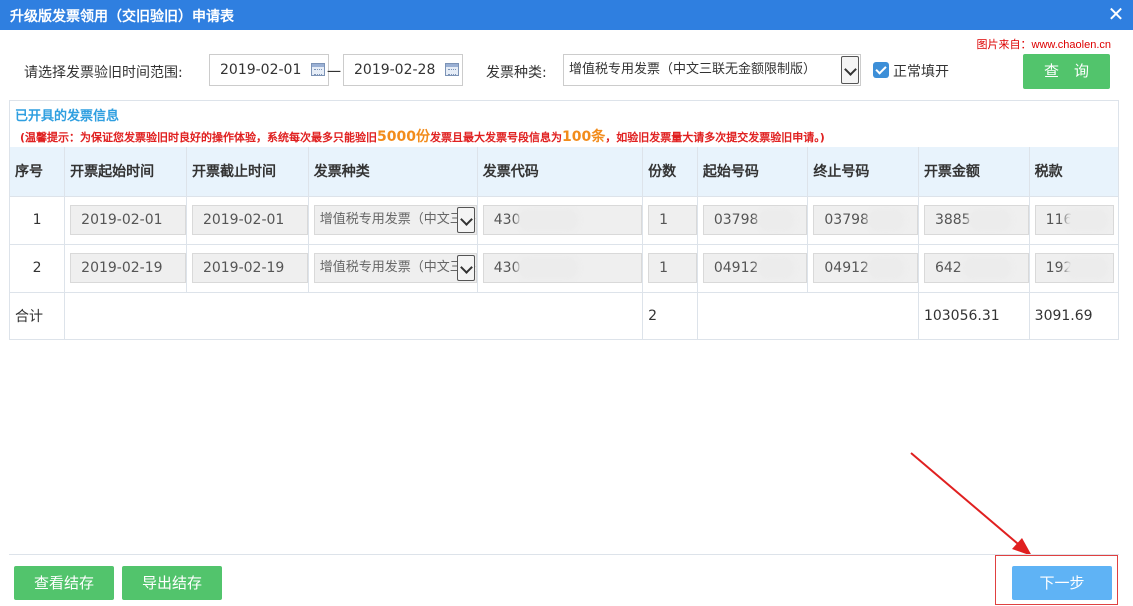 The height and width of the screenshot is (606, 1133). What do you see at coordinates (172, 583) in the screenshot?
I see `export-saved-button: 导出结存` at bounding box center [172, 583].